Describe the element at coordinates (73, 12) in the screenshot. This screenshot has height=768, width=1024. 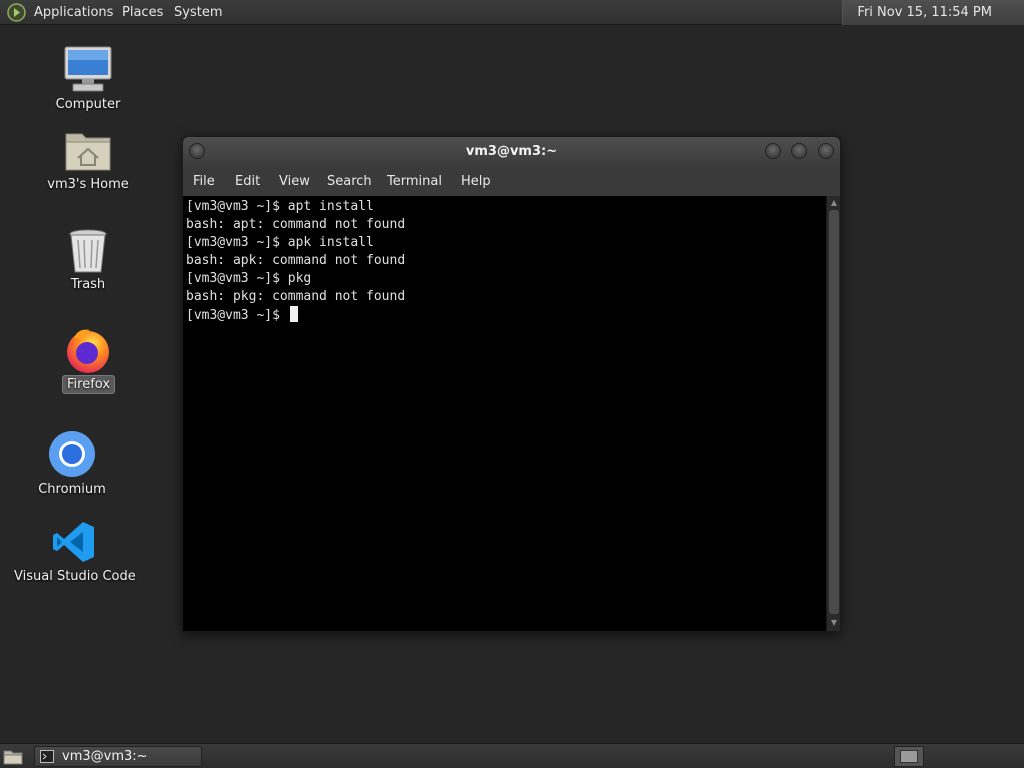
I see `applications-menu: Applications` at that location.